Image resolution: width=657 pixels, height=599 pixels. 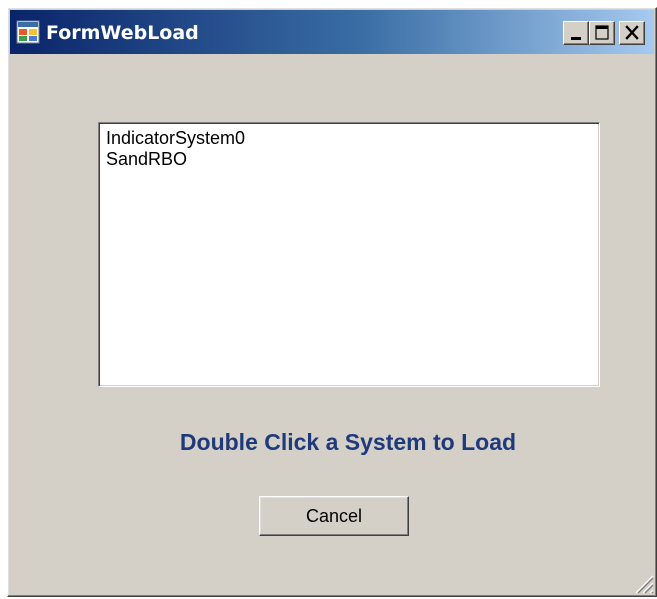 What do you see at coordinates (576, 38) in the screenshot?
I see `minimize-icon` at bounding box center [576, 38].